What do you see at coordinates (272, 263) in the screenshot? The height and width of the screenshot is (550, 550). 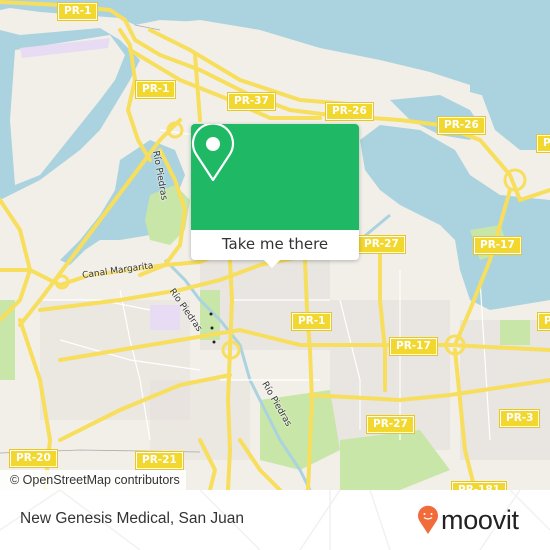 I see `popup-pointer` at bounding box center [272, 263].